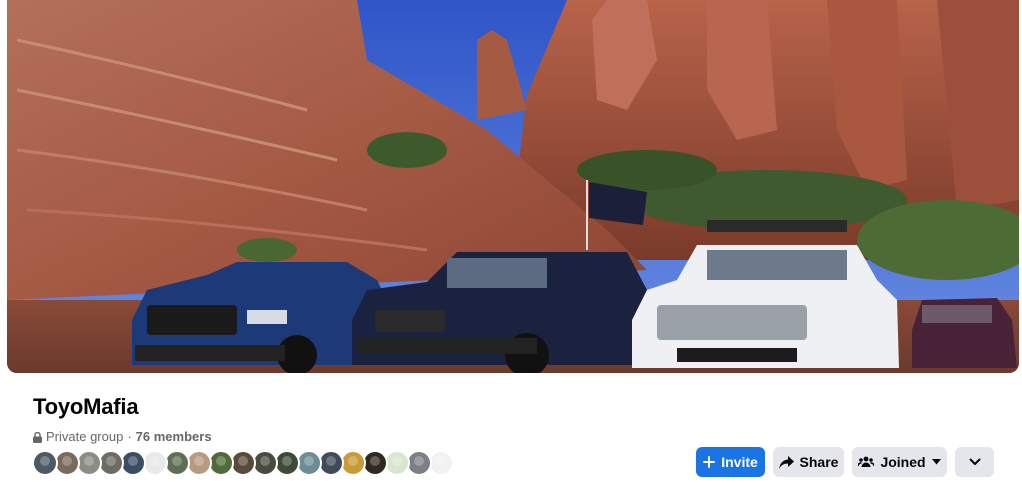 Image resolution: width=1022 pixels, height=492 pixels. What do you see at coordinates (866, 461) in the screenshot?
I see `group-icon` at bounding box center [866, 461].